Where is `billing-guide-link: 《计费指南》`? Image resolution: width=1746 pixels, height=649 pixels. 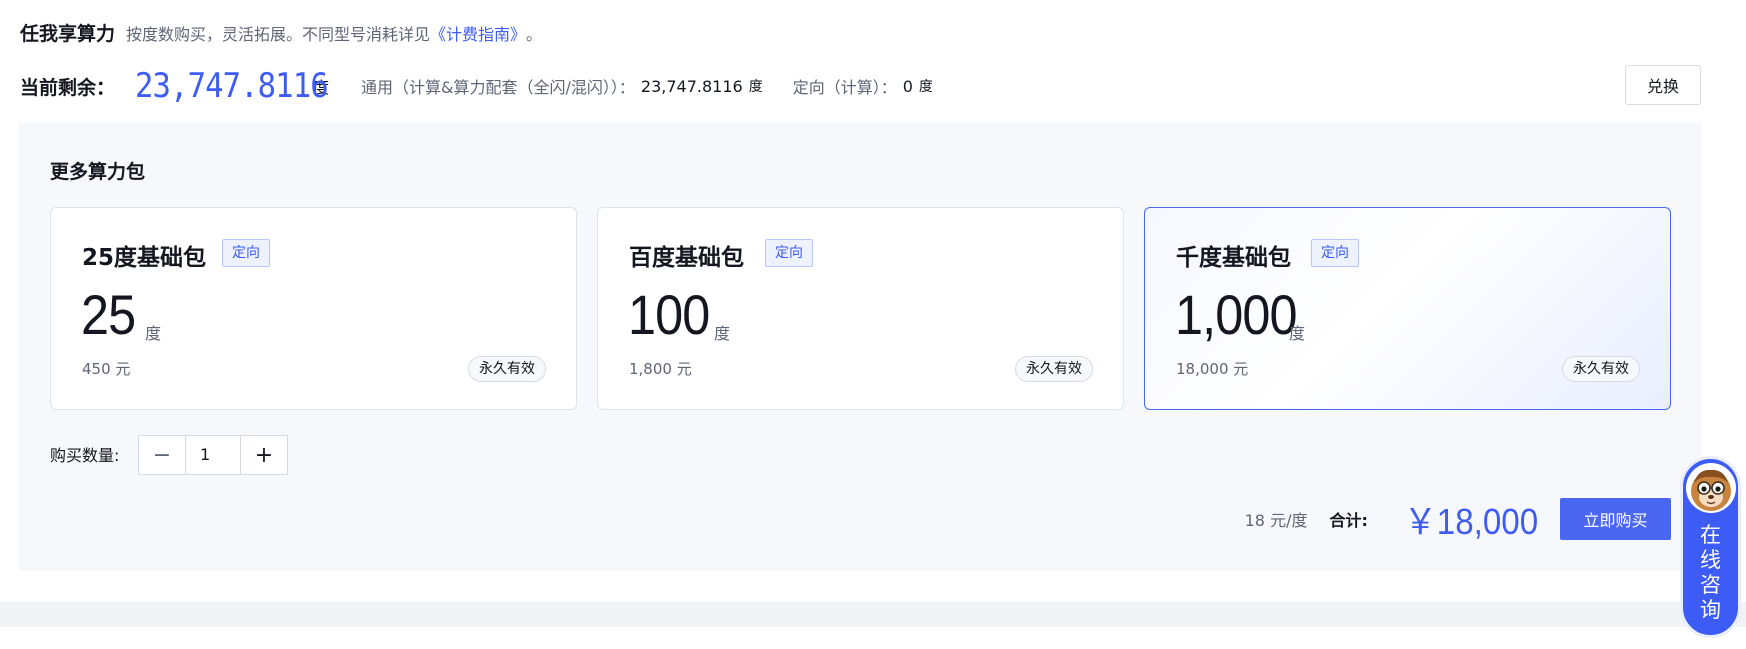 billing-guide-link: 《计费指南》 is located at coordinates (478, 33).